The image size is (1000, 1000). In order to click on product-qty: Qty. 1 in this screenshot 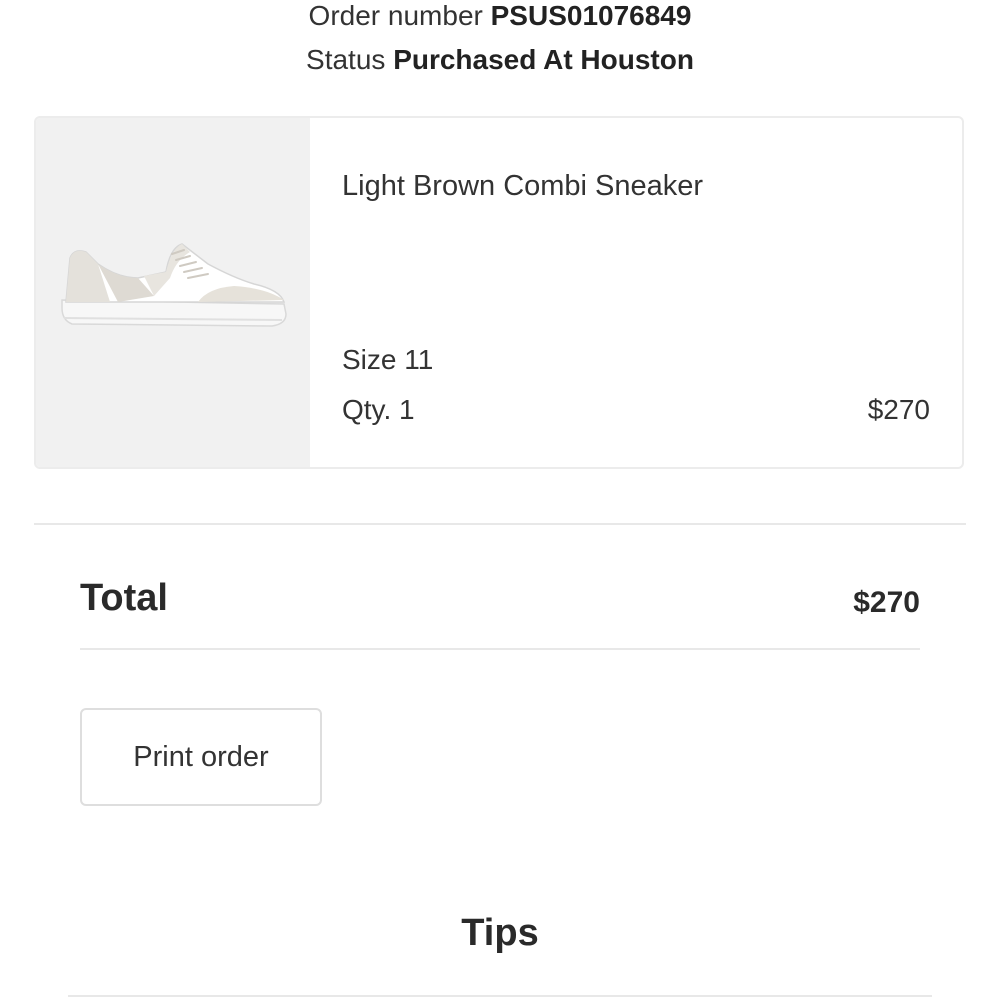, I will do `click(378, 409)`.